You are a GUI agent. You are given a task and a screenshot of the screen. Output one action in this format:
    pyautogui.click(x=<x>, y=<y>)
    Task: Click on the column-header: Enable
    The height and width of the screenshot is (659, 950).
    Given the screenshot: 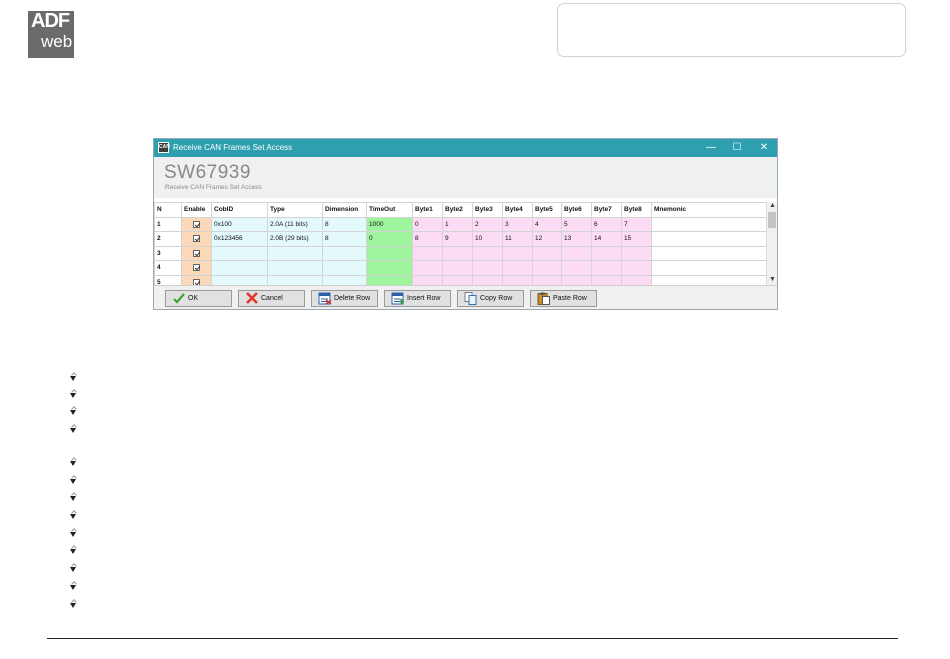 What is the action you would take?
    pyautogui.click(x=196, y=210)
    